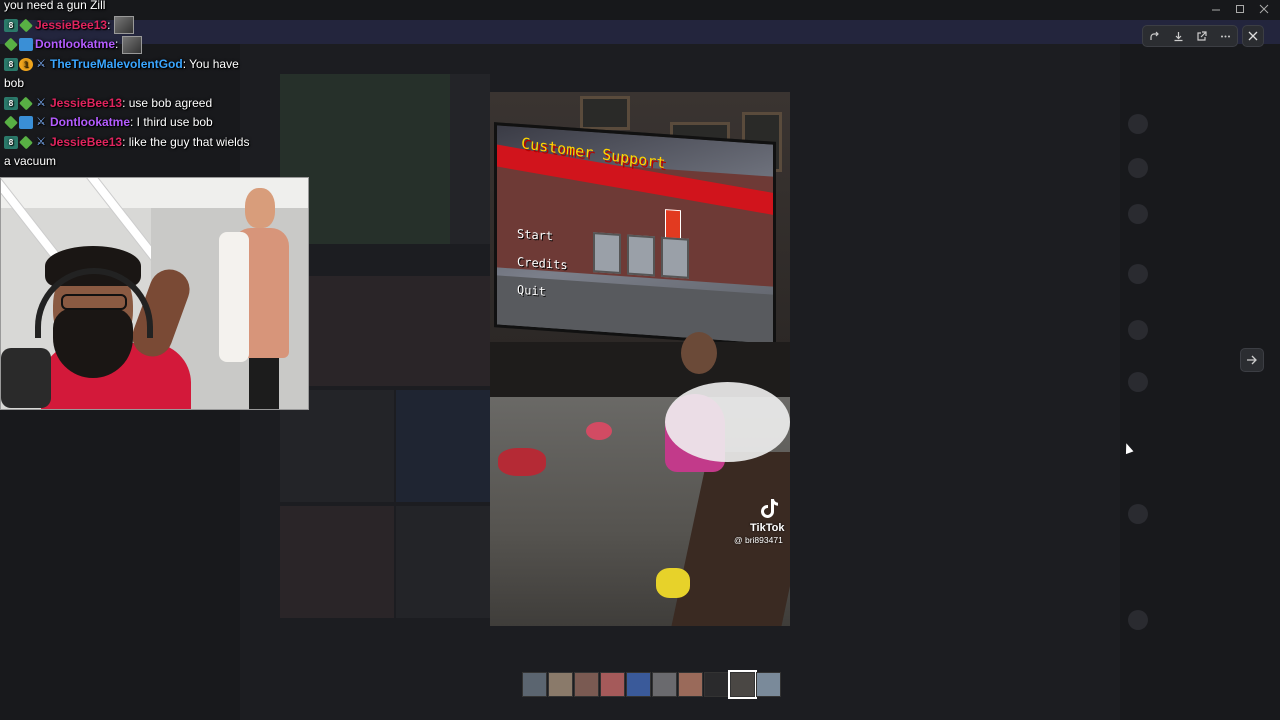 The height and width of the screenshot is (720, 1280). Describe the element at coordinates (727, 422) in the screenshot. I see `tutu` at that location.